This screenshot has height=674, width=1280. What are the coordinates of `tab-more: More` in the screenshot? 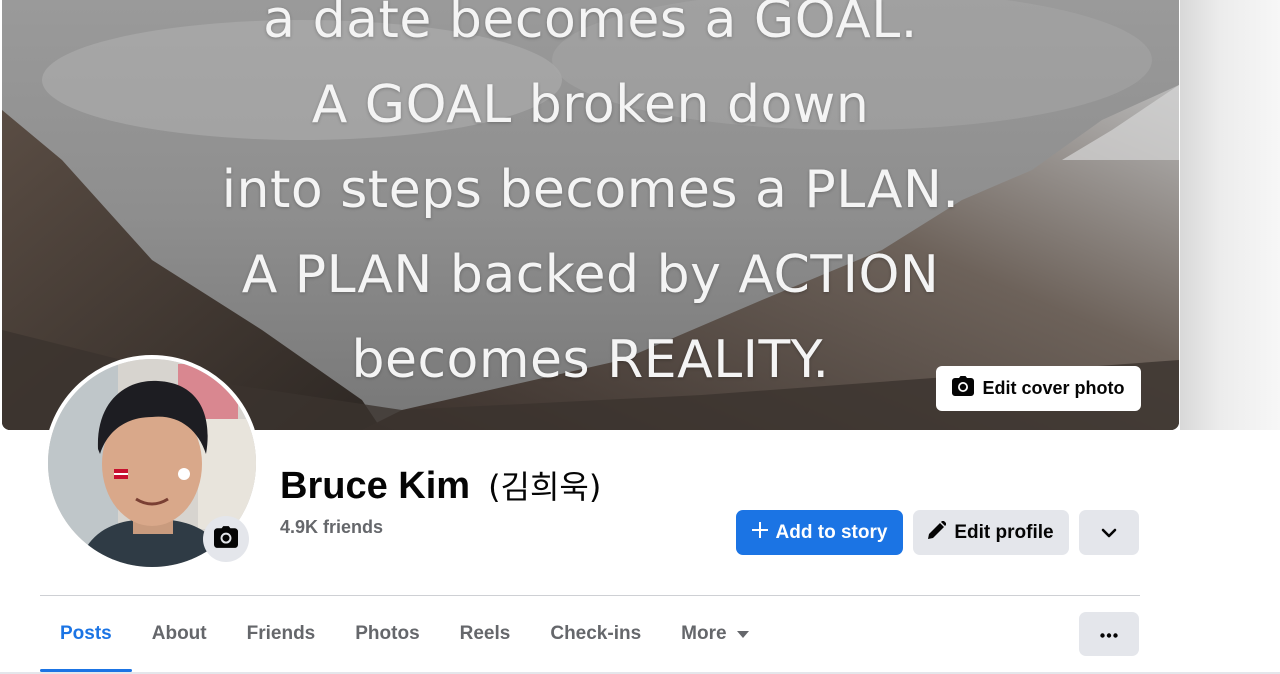 It's located at (714, 634).